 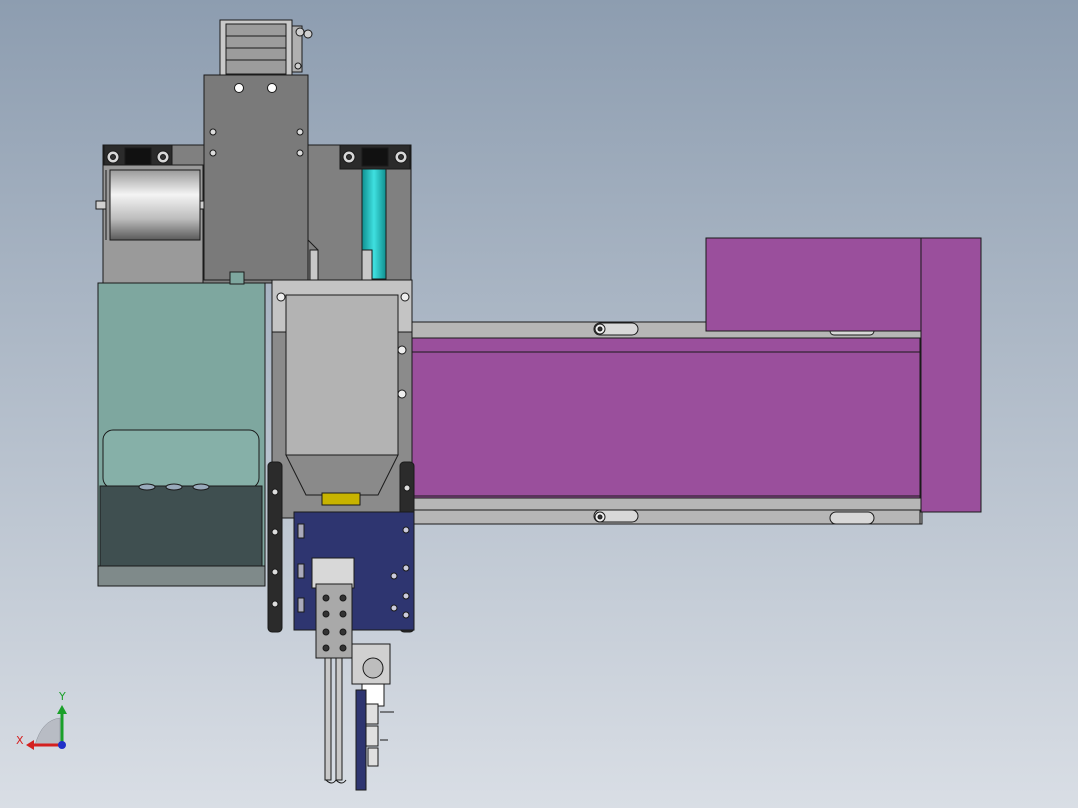 What do you see at coordinates (62, 696) in the screenshot?
I see `y-axis-label: Y` at bounding box center [62, 696].